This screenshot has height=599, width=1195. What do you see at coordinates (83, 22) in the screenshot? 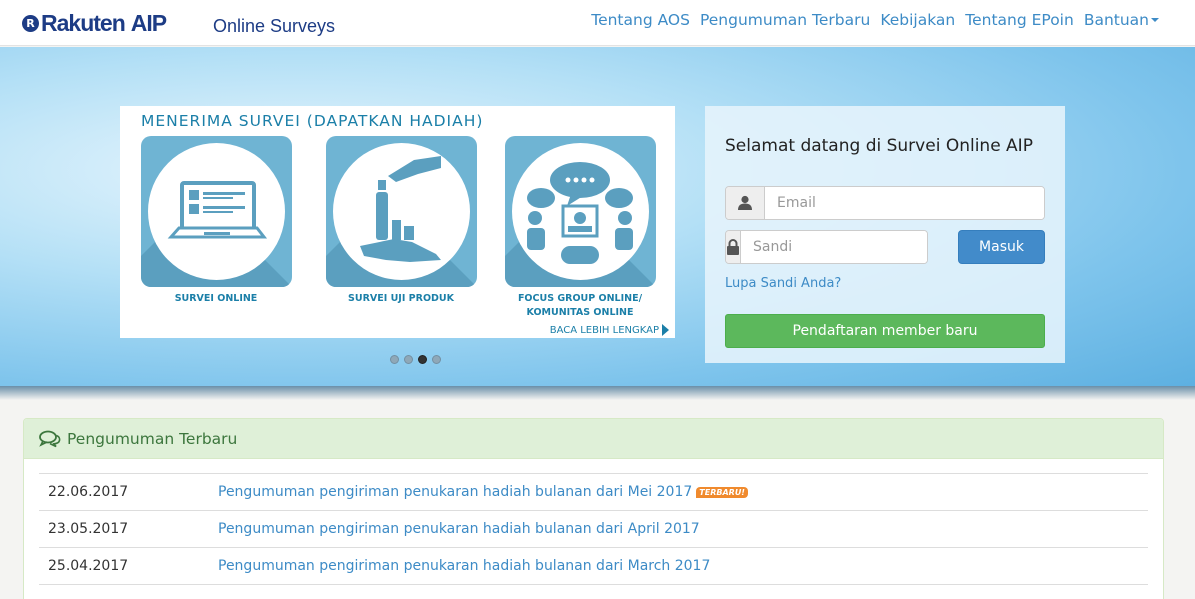
I see `logo-brand-text: Rakuten` at bounding box center [83, 22].